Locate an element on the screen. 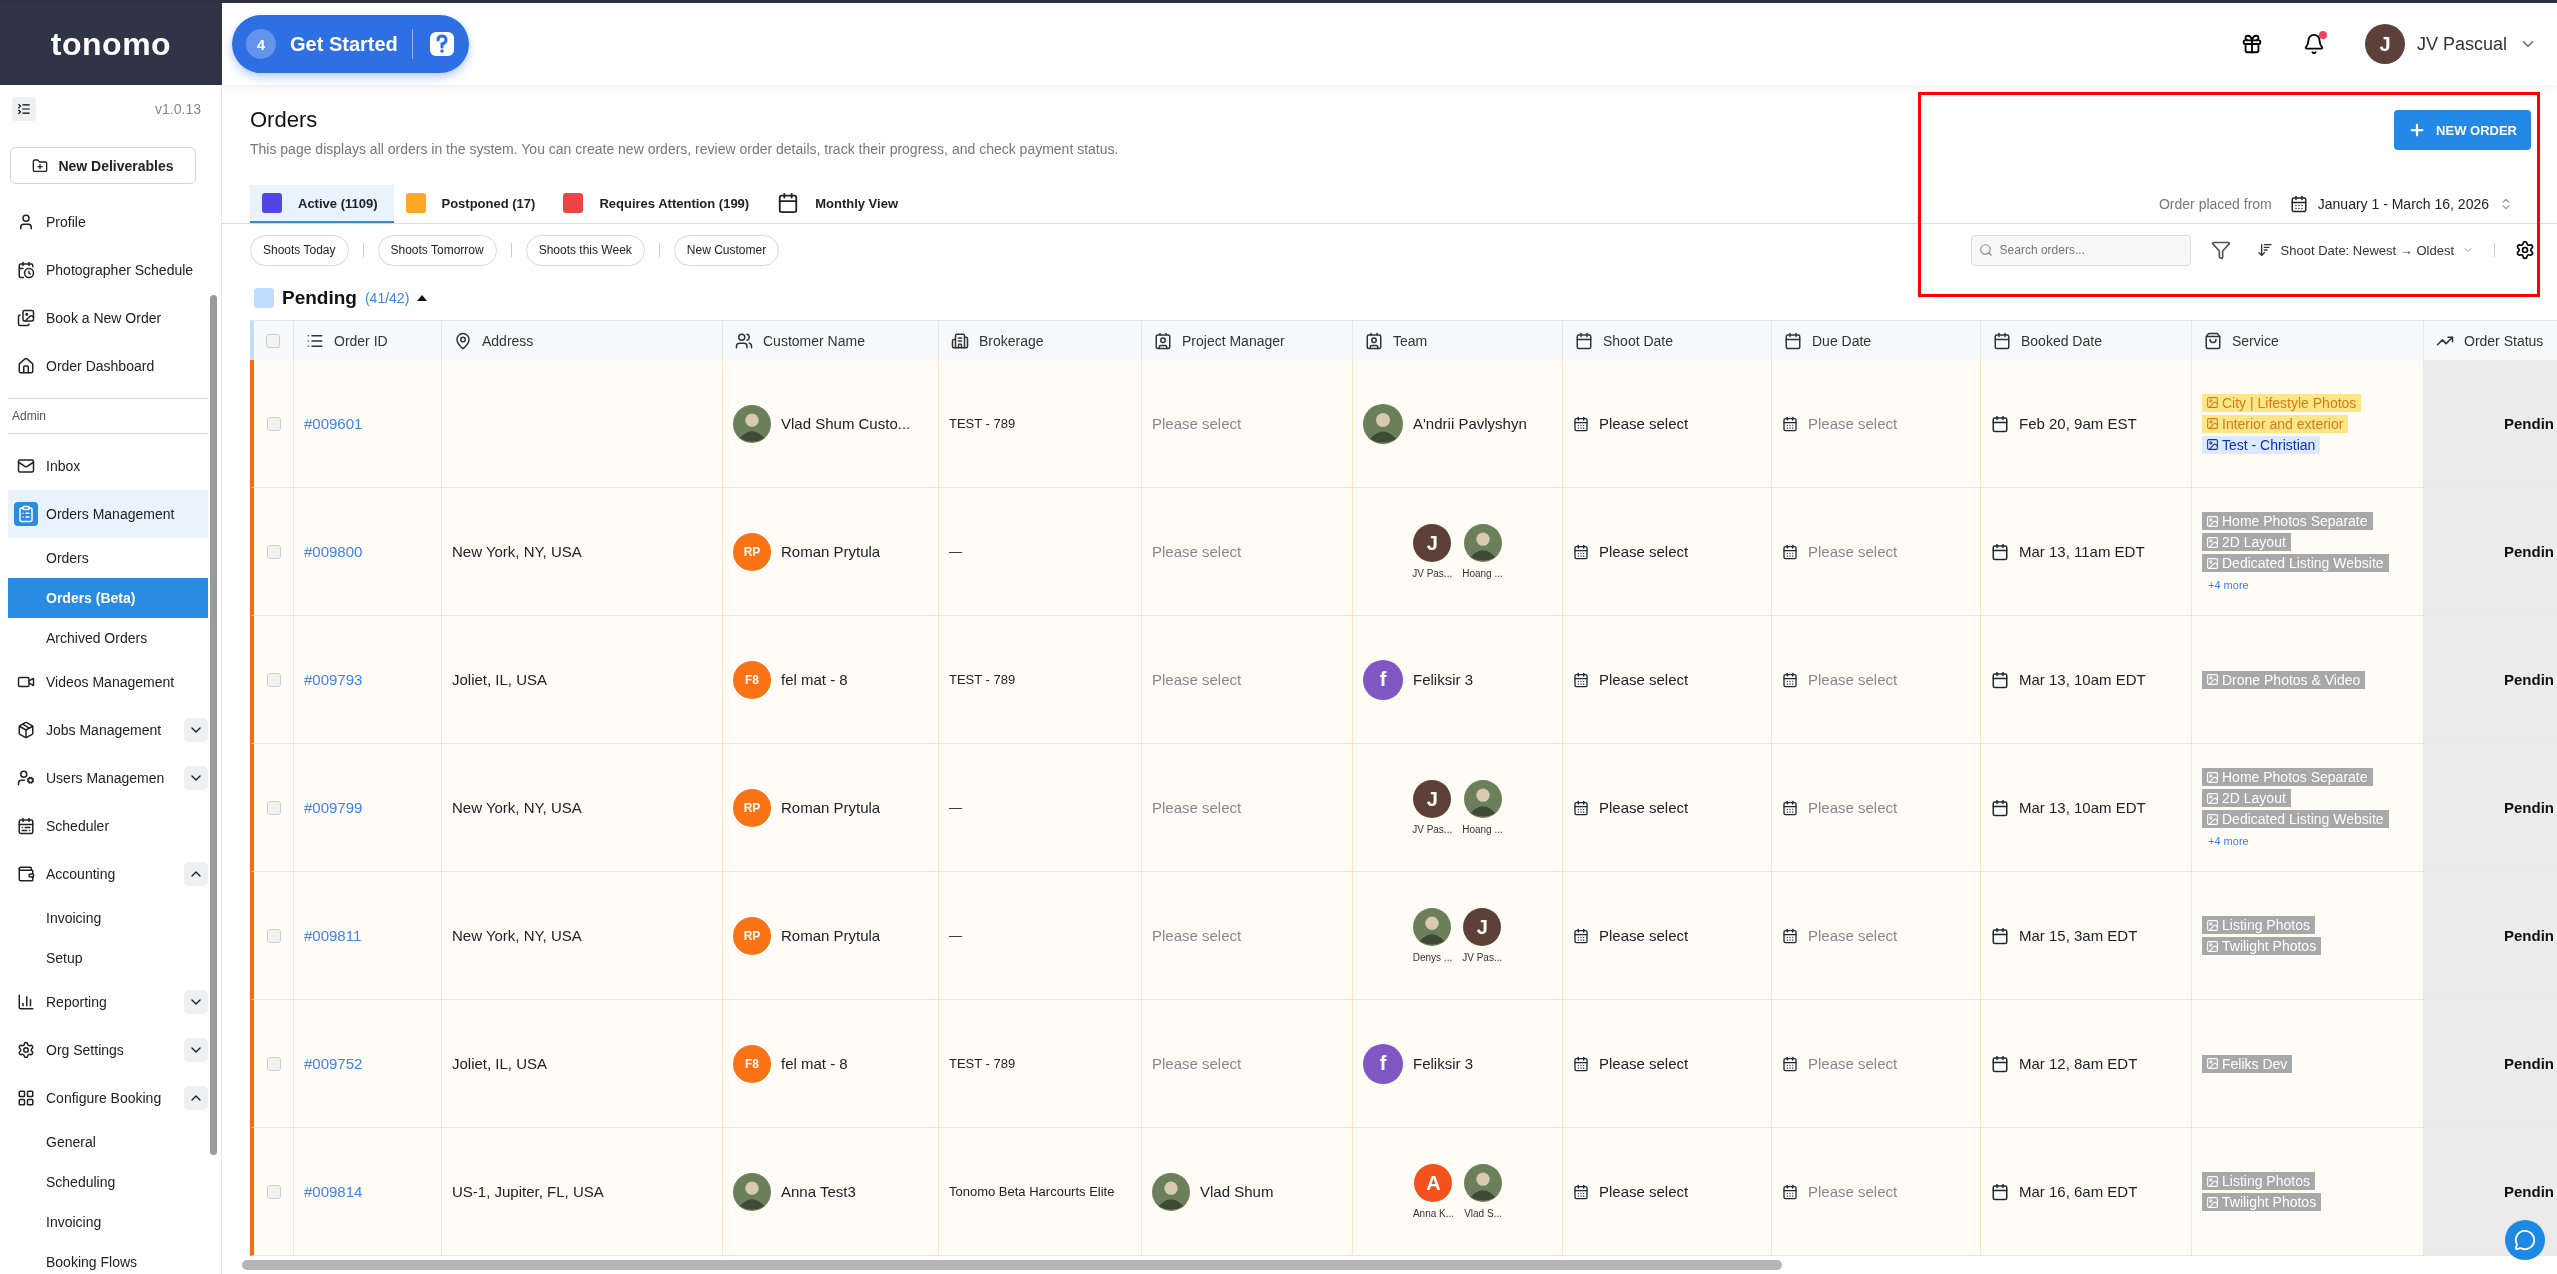 Image resolution: width=2557 pixels, height=1274 pixels. status-tab: Postponed (17) is located at coordinates (472, 204).